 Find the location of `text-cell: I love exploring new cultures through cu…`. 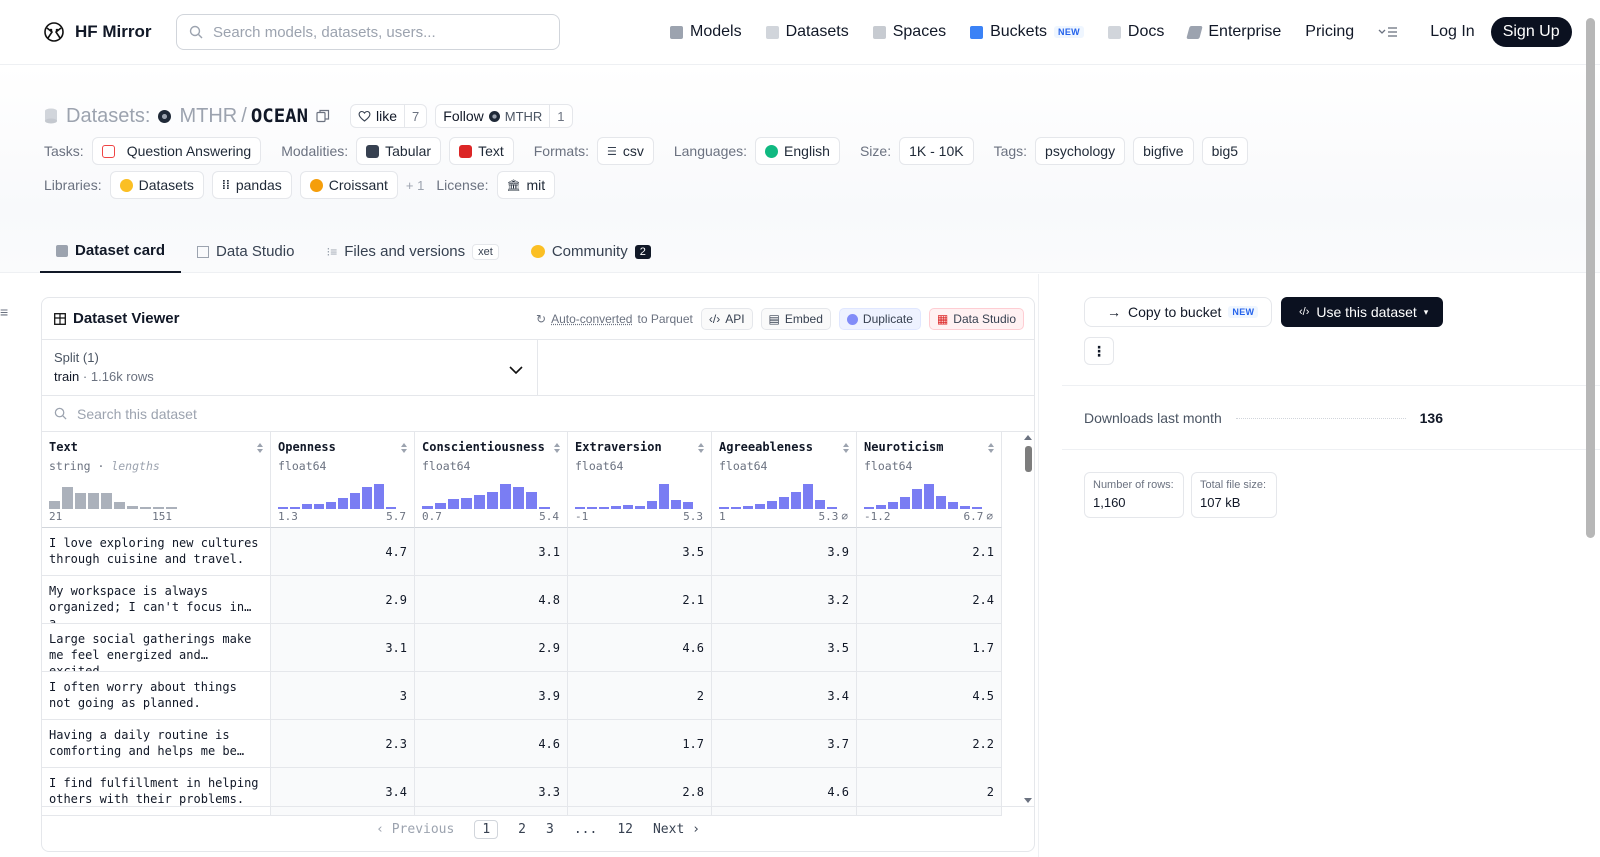

text-cell: I love exploring new cultures through cu… is located at coordinates (156, 552).